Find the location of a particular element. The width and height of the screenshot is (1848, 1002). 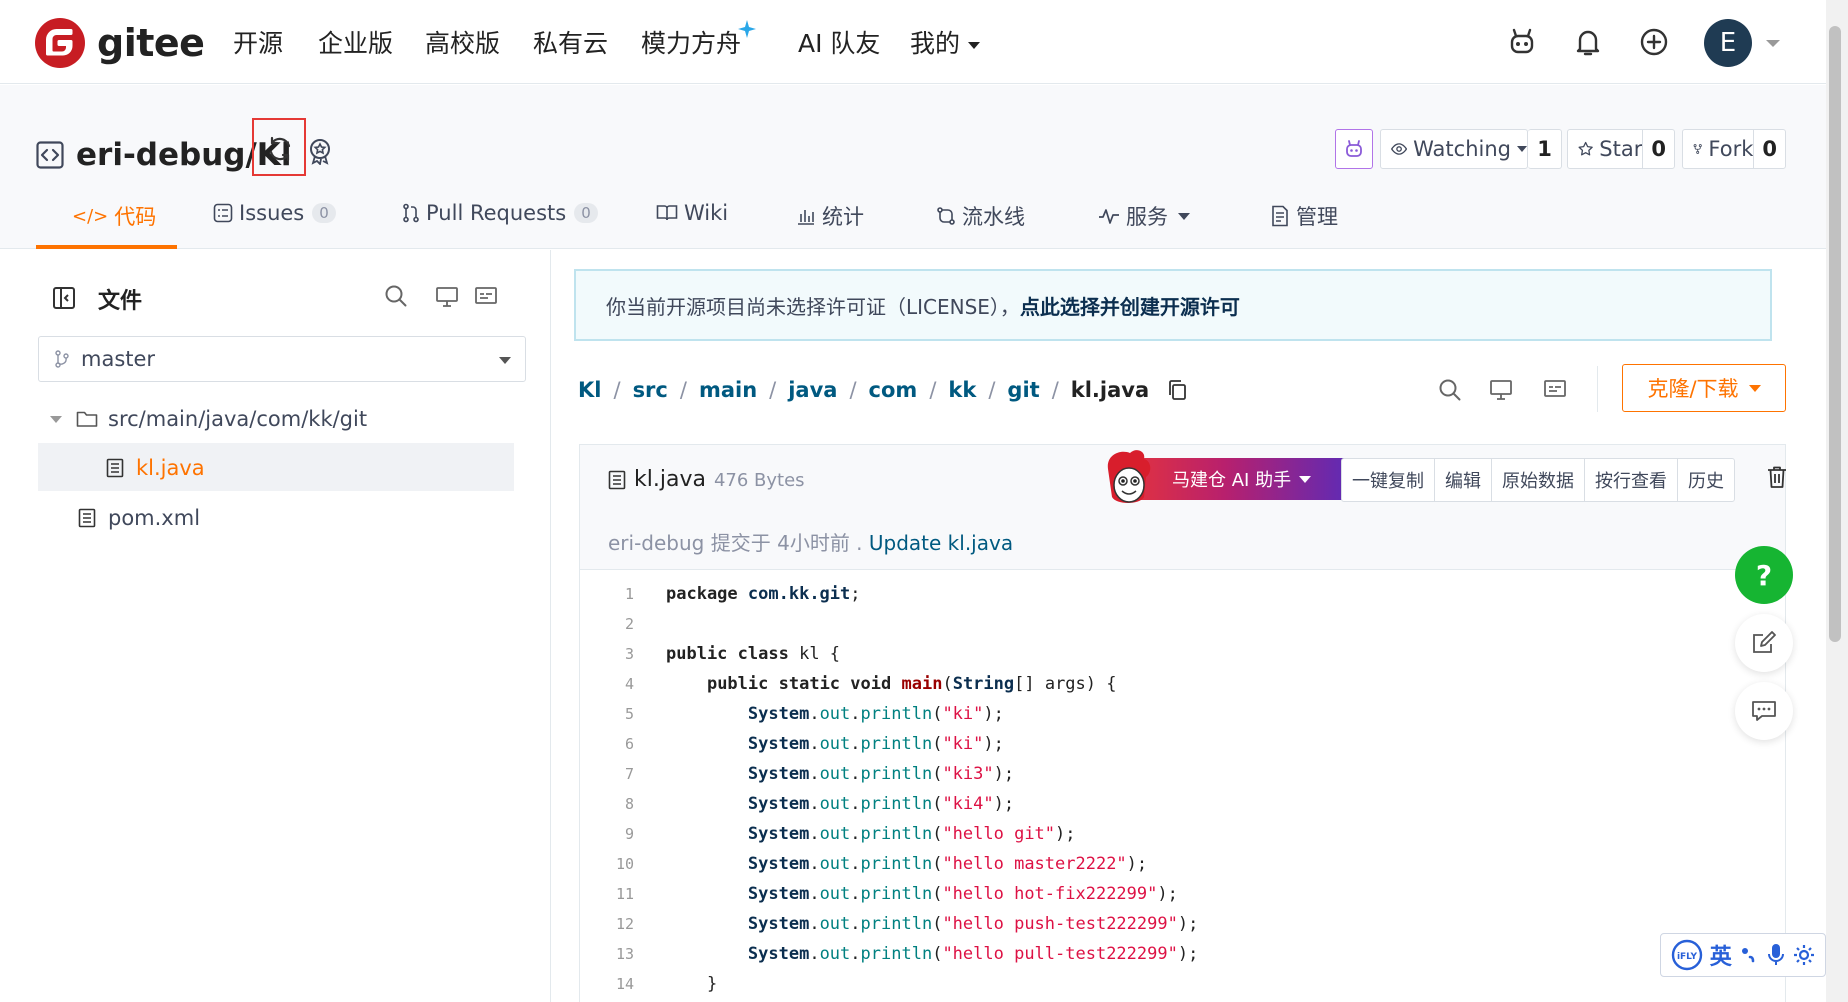

nav-private-cloud: 私有云 is located at coordinates (570, 42).